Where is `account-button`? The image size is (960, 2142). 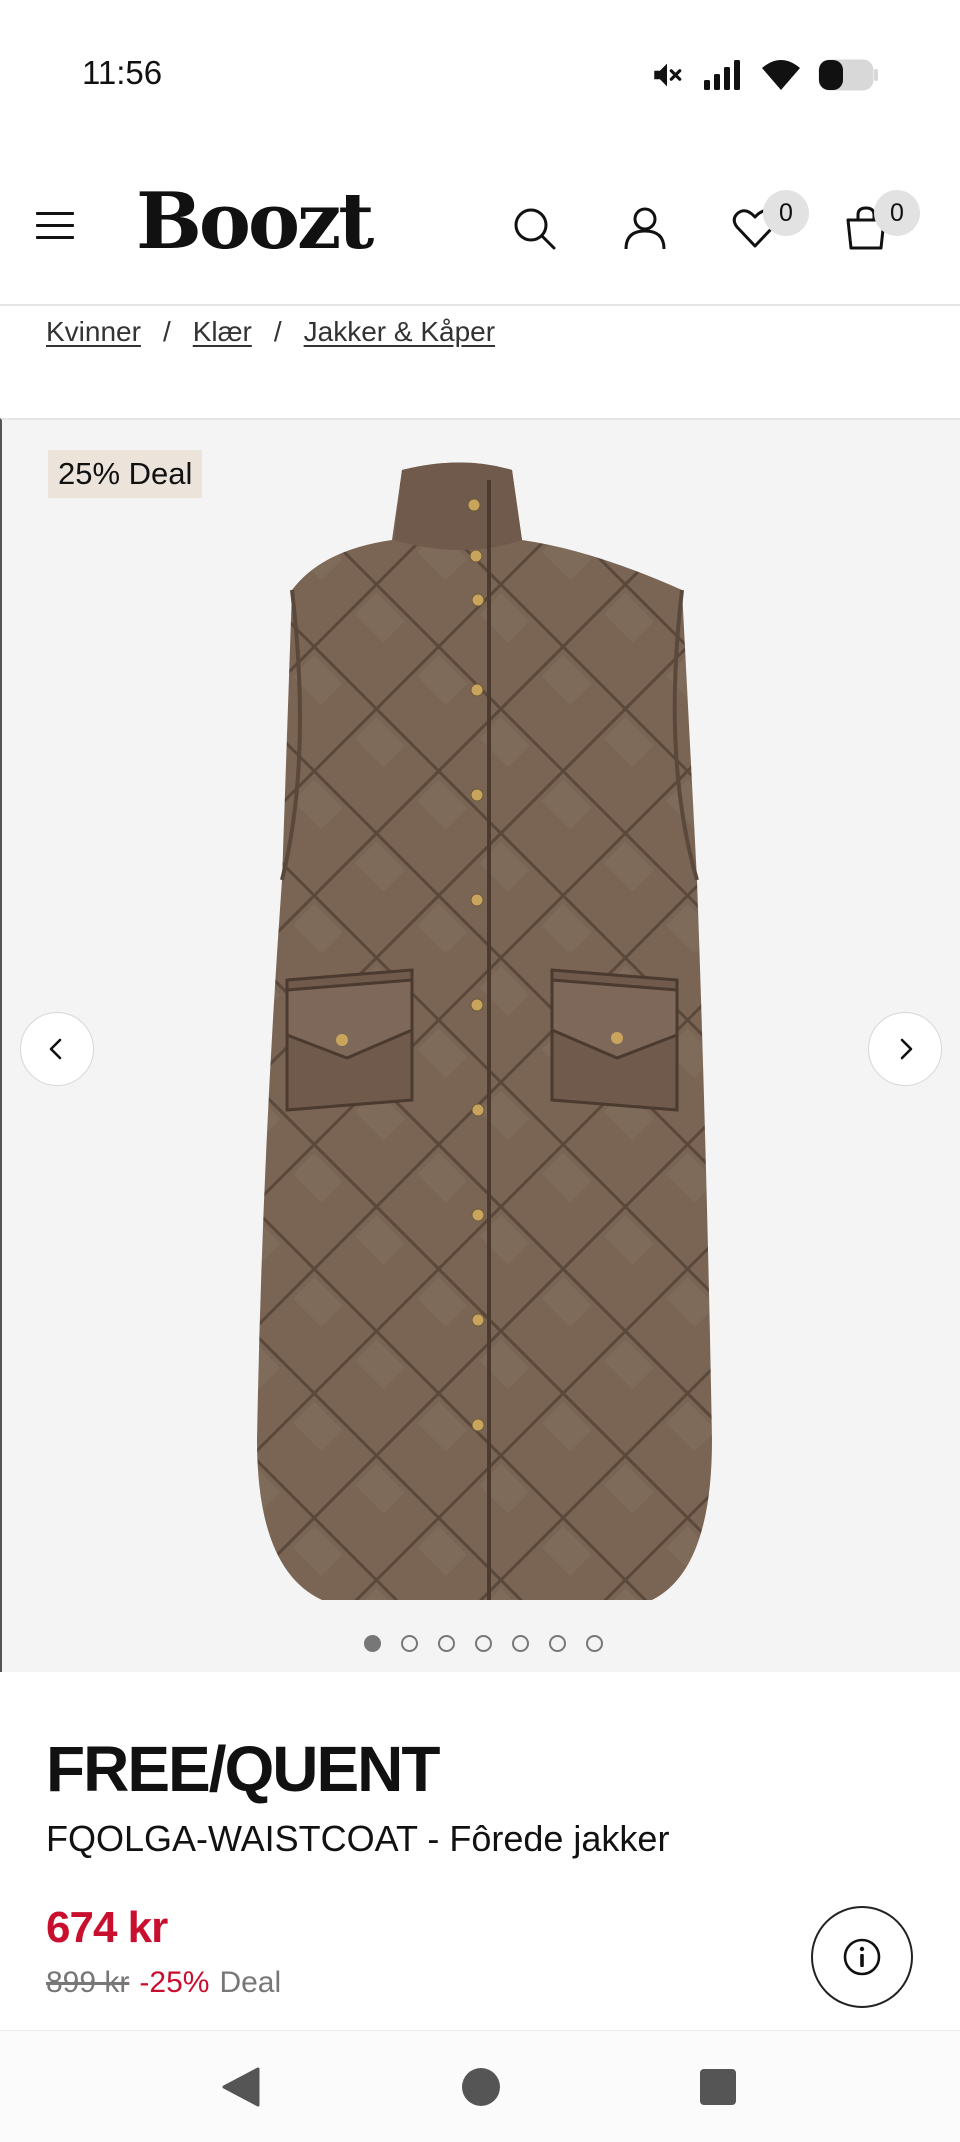
account-button is located at coordinates (645, 228).